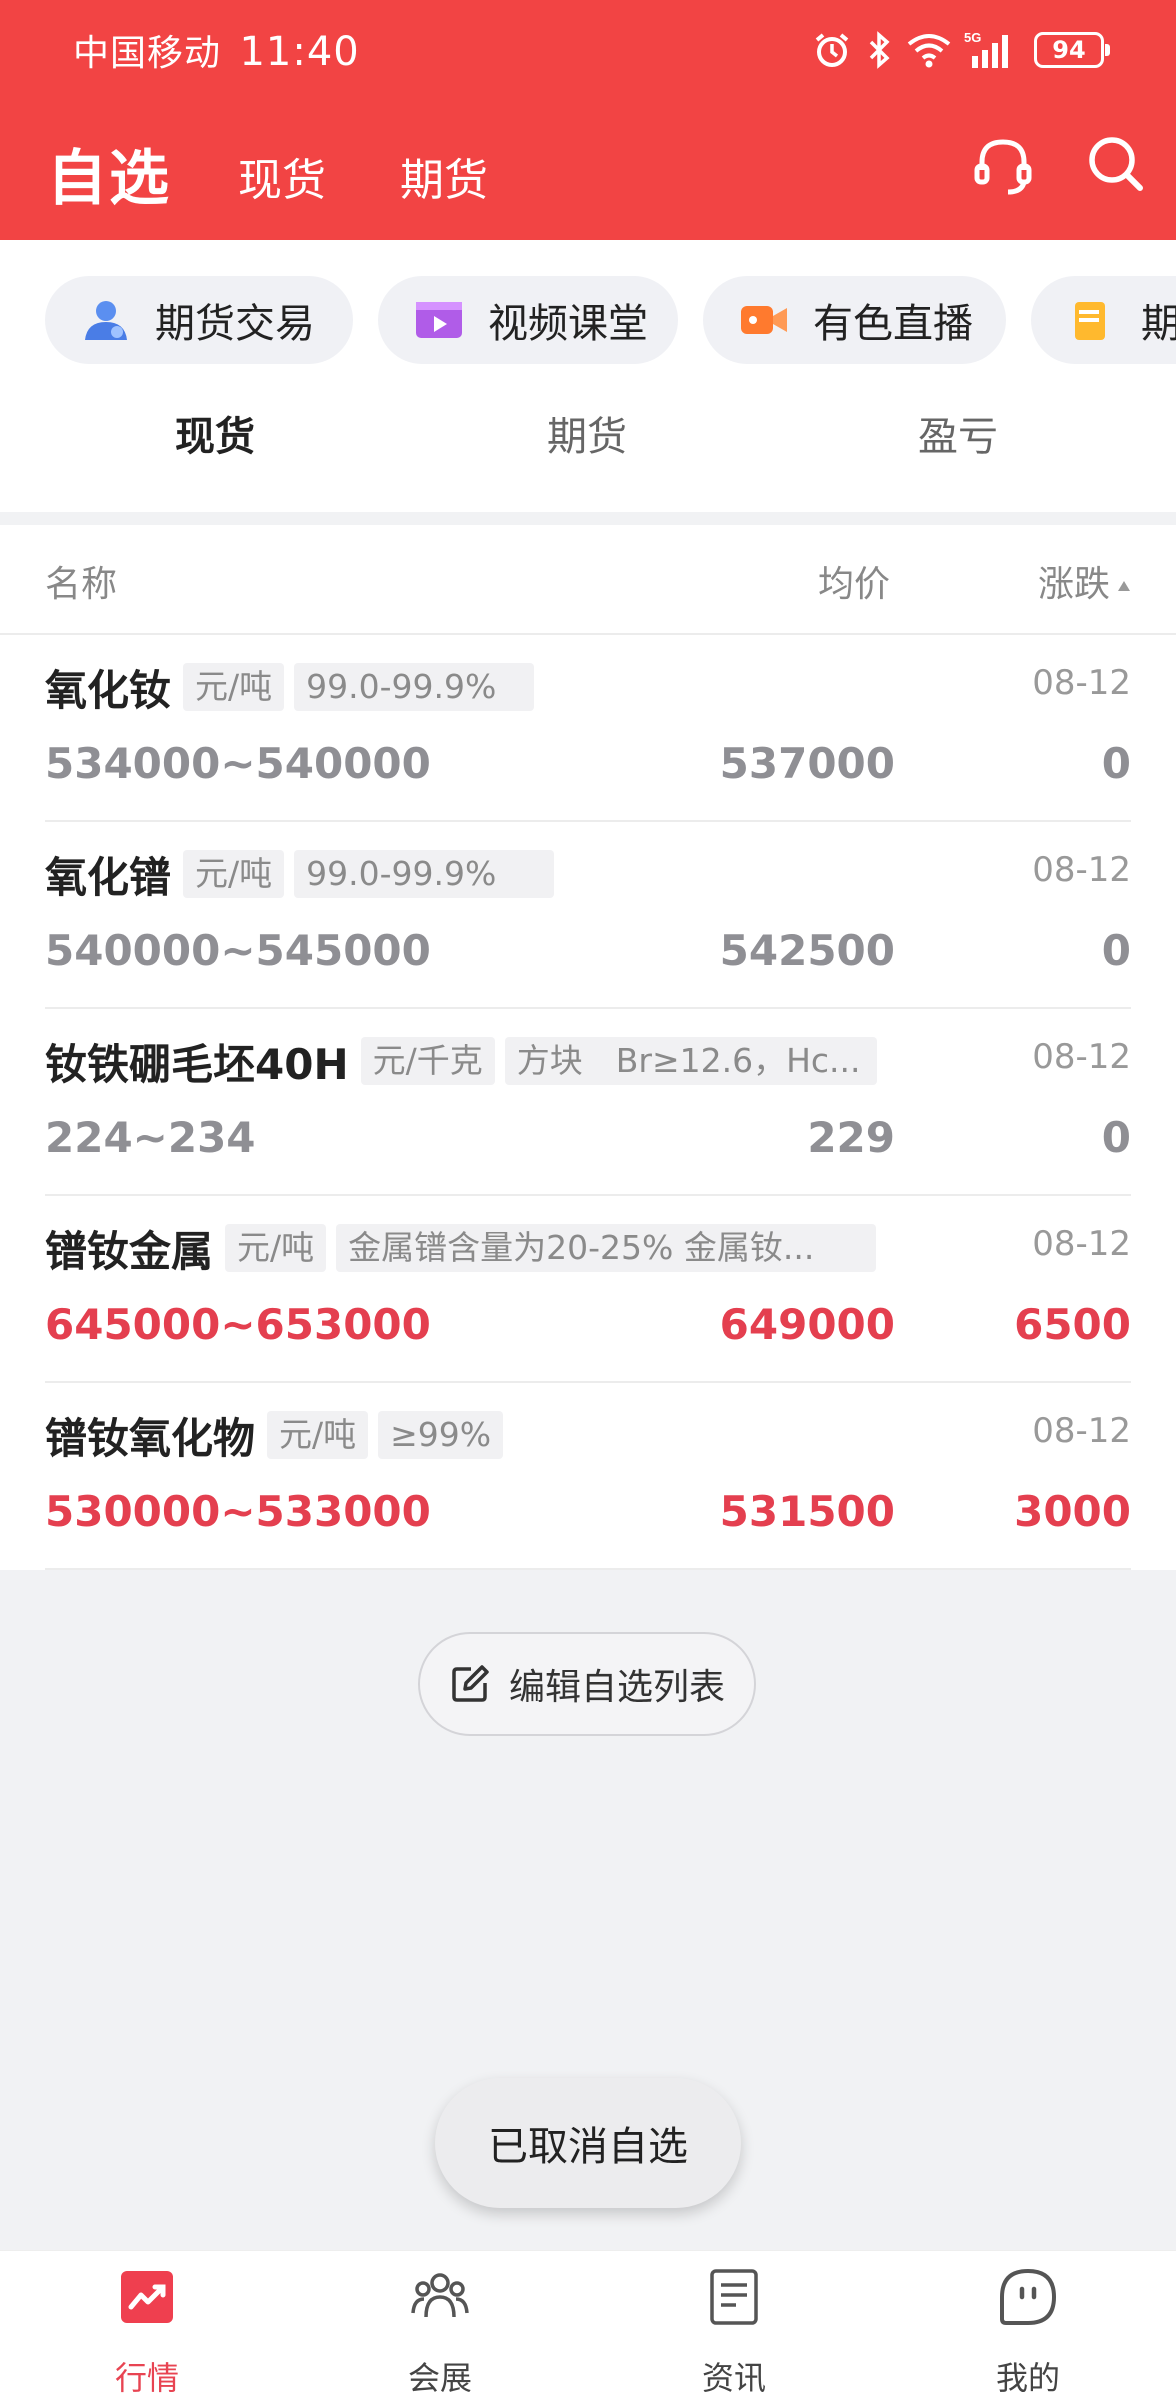 Image resolution: width=1176 pixels, height=2400 pixels. I want to click on avg-price: 229, so click(851, 1137).